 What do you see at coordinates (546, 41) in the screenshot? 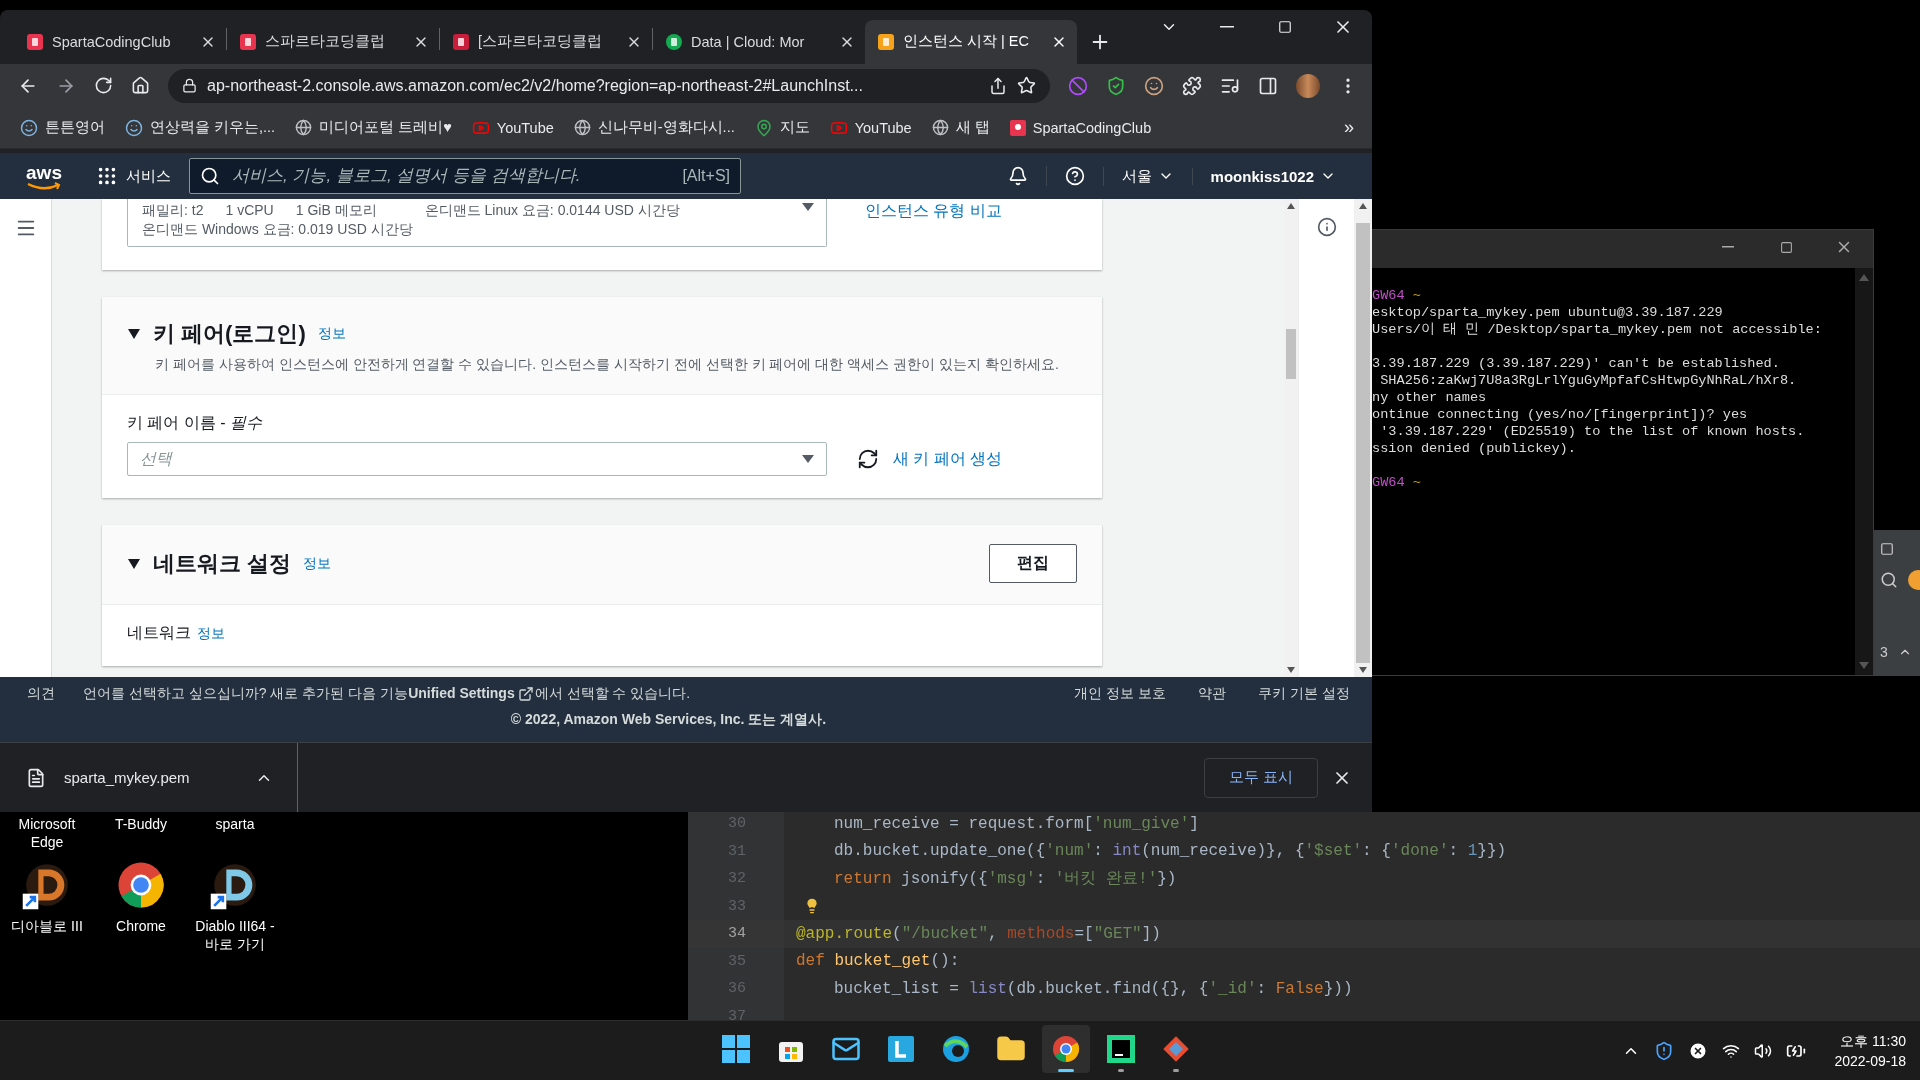
I see `browser-tab: [스파르타코딩클럽` at bounding box center [546, 41].